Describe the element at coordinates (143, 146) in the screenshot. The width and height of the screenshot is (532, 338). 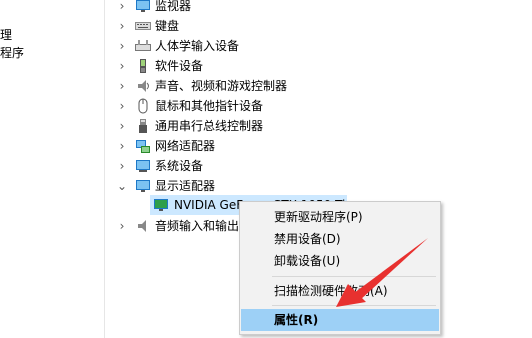
I see `network-icon` at that location.